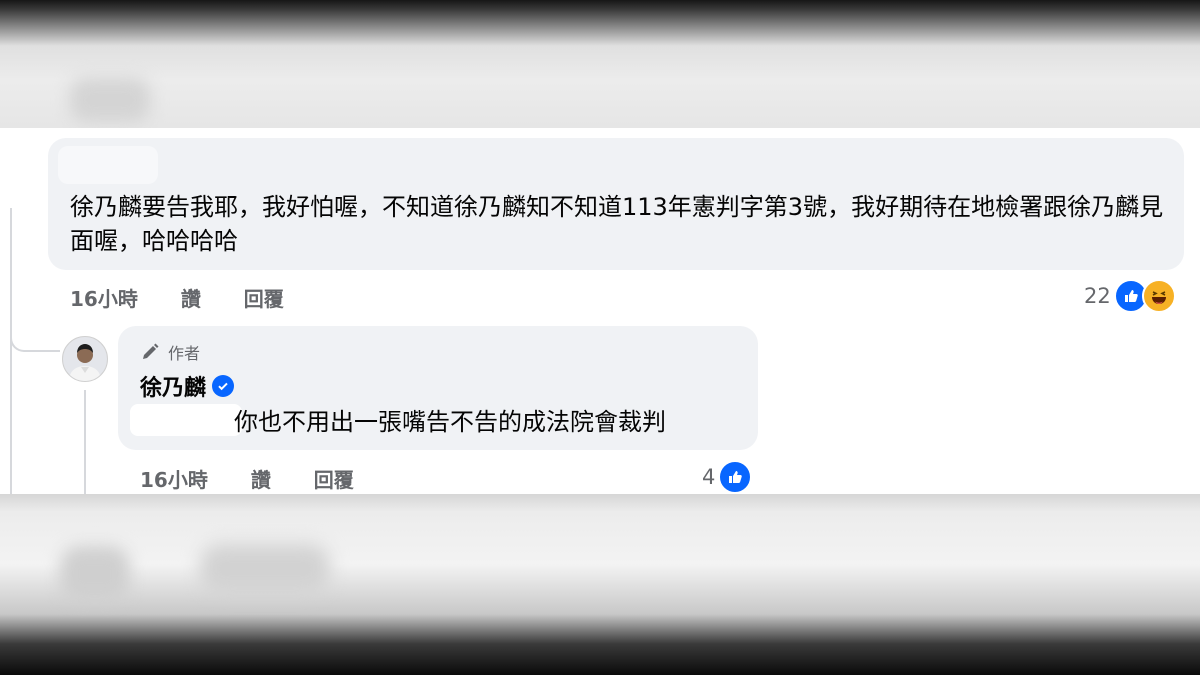  What do you see at coordinates (1097, 296) in the screenshot?
I see `reaction-count: 22` at bounding box center [1097, 296].